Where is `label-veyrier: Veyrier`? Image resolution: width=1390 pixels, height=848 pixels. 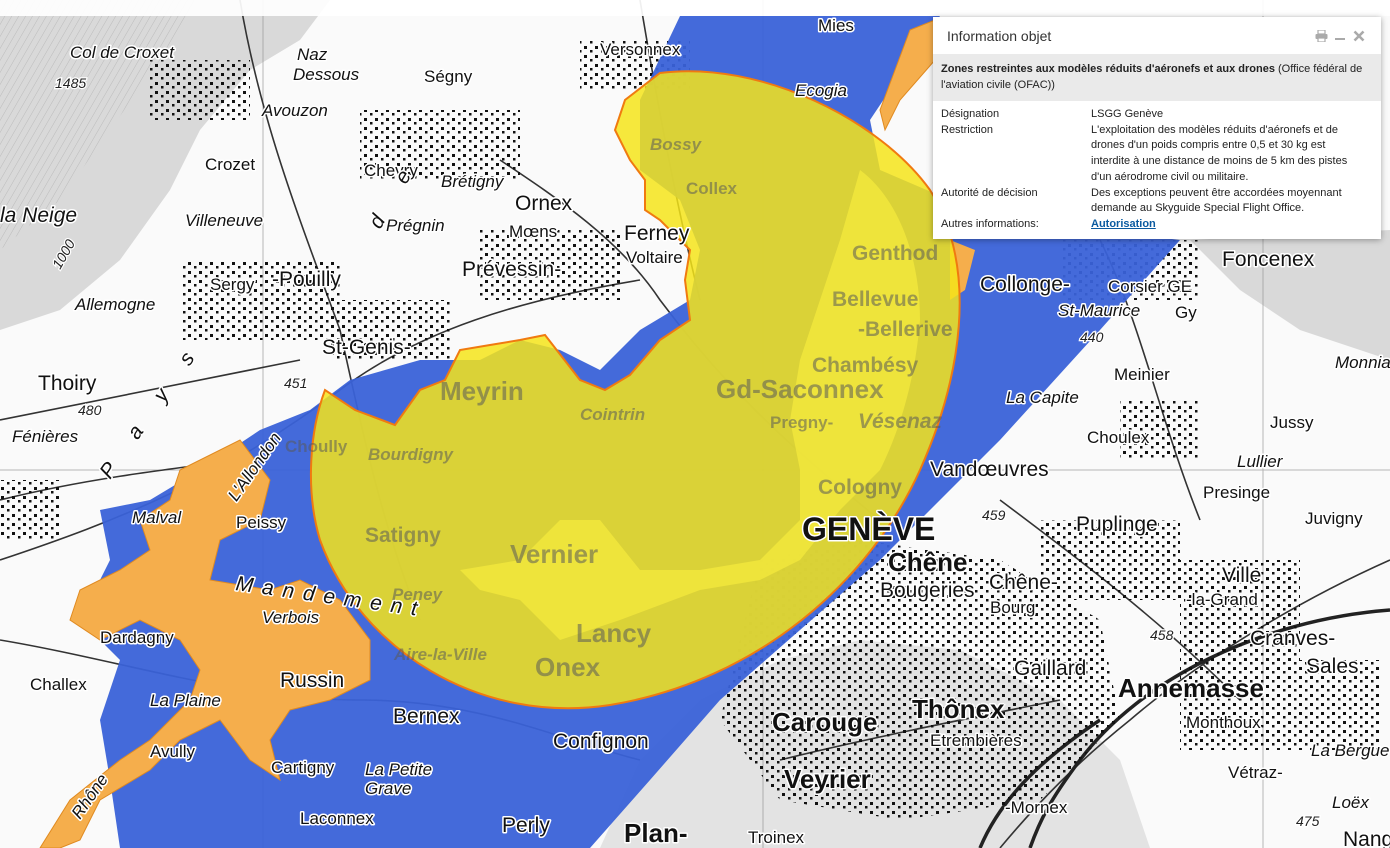
label-veyrier: Veyrier is located at coordinates (827, 779).